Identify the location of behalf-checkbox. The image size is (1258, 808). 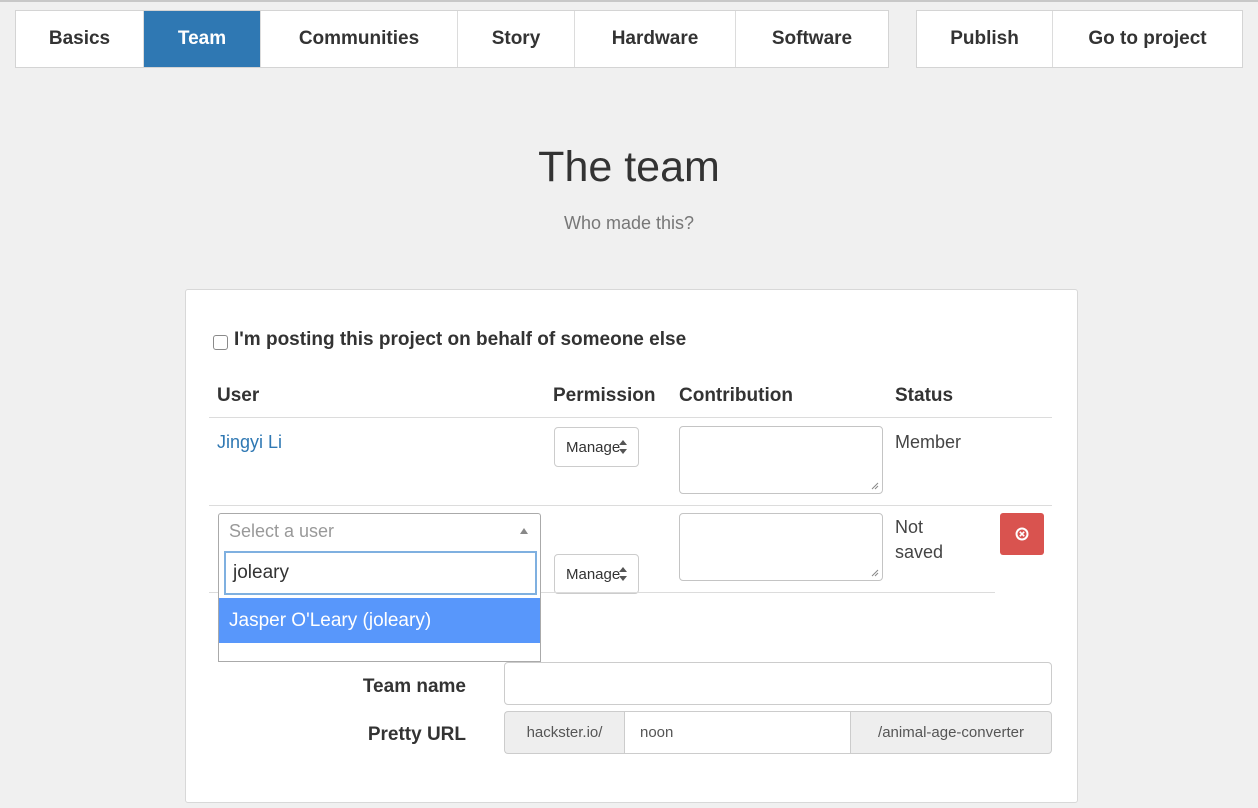
(220, 342).